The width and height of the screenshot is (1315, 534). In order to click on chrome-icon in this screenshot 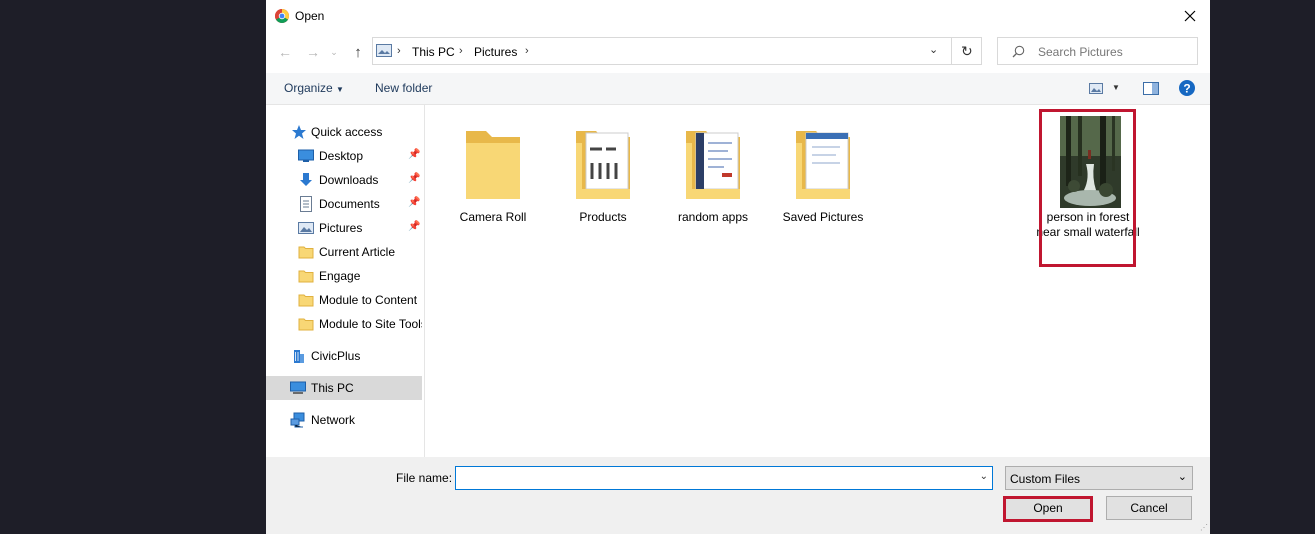, I will do `click(282, 16)`.